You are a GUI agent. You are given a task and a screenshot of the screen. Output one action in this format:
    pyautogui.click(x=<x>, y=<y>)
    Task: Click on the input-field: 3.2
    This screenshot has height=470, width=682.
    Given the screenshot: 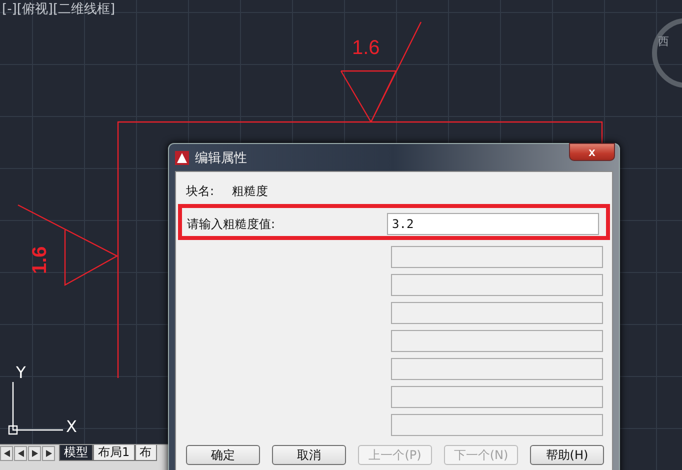 What is the action you would take?
    pyautogui.click(x=493, y=224)
    